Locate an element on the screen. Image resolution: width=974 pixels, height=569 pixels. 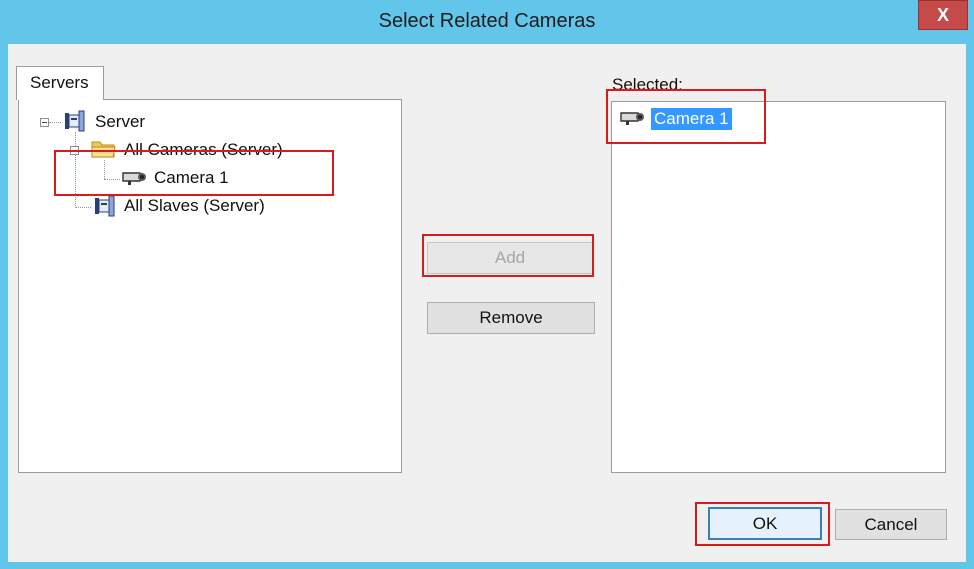
collapse-server-toggle is located at coordinates (44, 122).